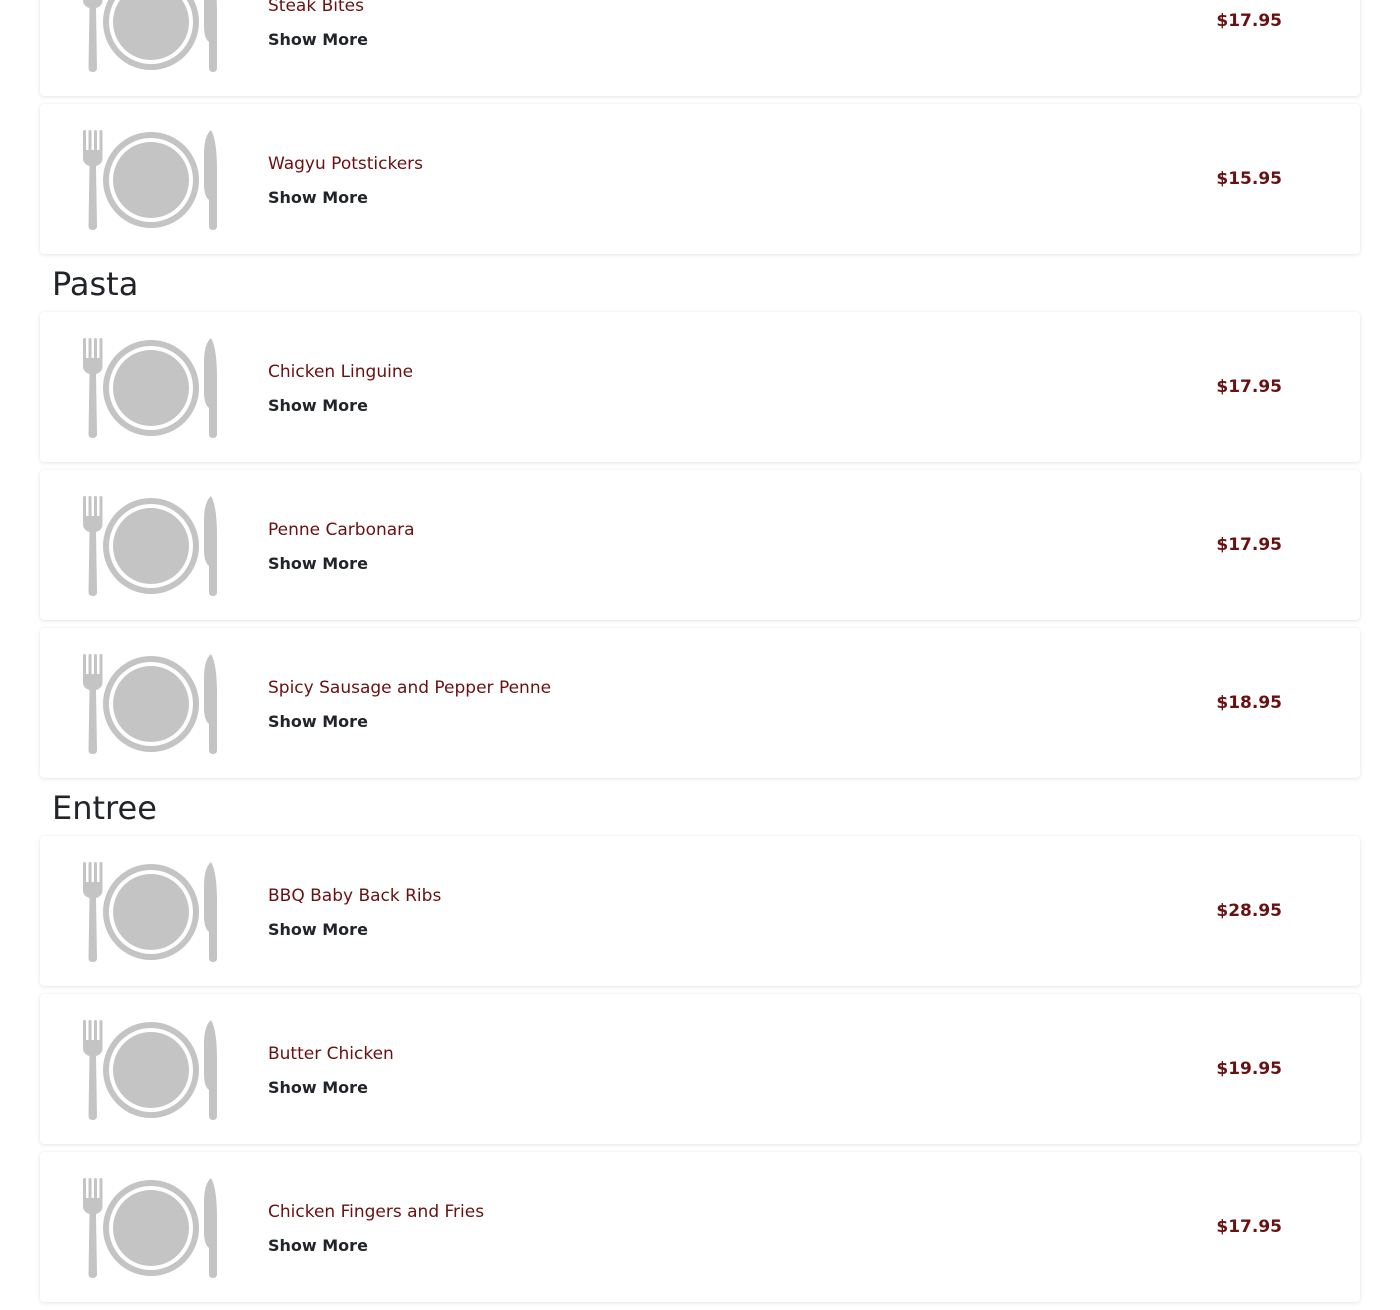 The width and height of the screenshot is (1400, 1310). What do you see at coordinates (409, 688) in the screenshot?
I see `menu-item-name: Spicy Sausage and Pepper Penne` at bounding box center [409, 688].